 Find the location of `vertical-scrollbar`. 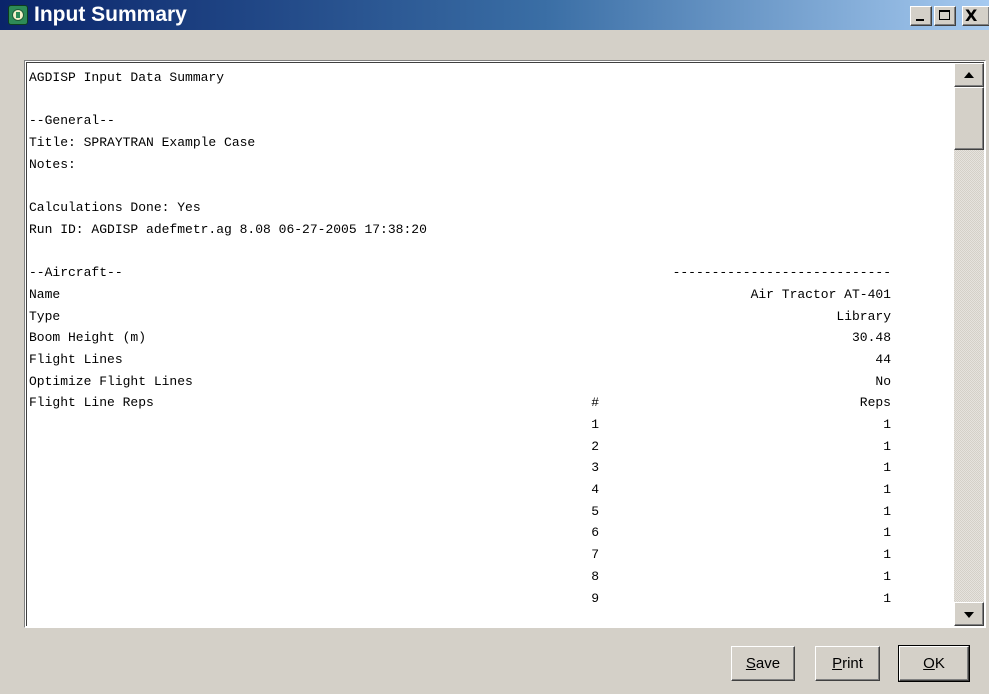

vertical-scrollbar is located at coordinates (969, 344).